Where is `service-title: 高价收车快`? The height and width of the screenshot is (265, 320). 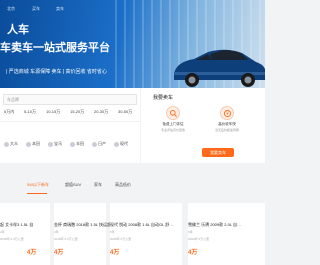
service-title: 高价收车快 is located at coordinates (227, 124).